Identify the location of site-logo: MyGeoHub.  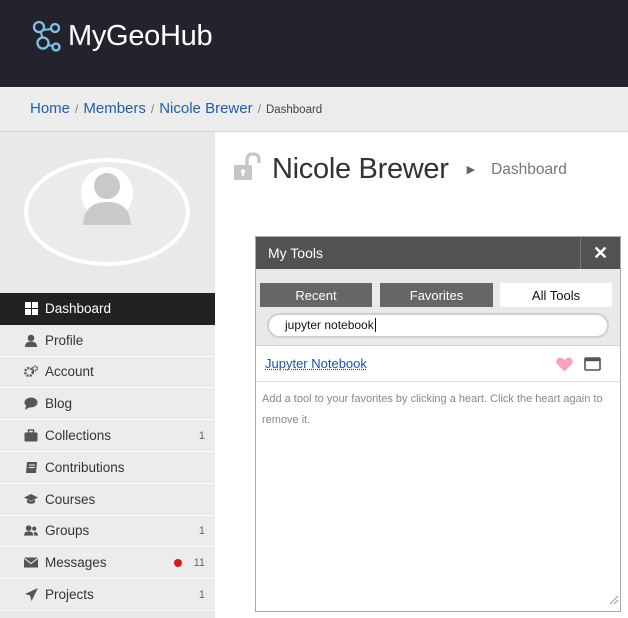
(122, 36).